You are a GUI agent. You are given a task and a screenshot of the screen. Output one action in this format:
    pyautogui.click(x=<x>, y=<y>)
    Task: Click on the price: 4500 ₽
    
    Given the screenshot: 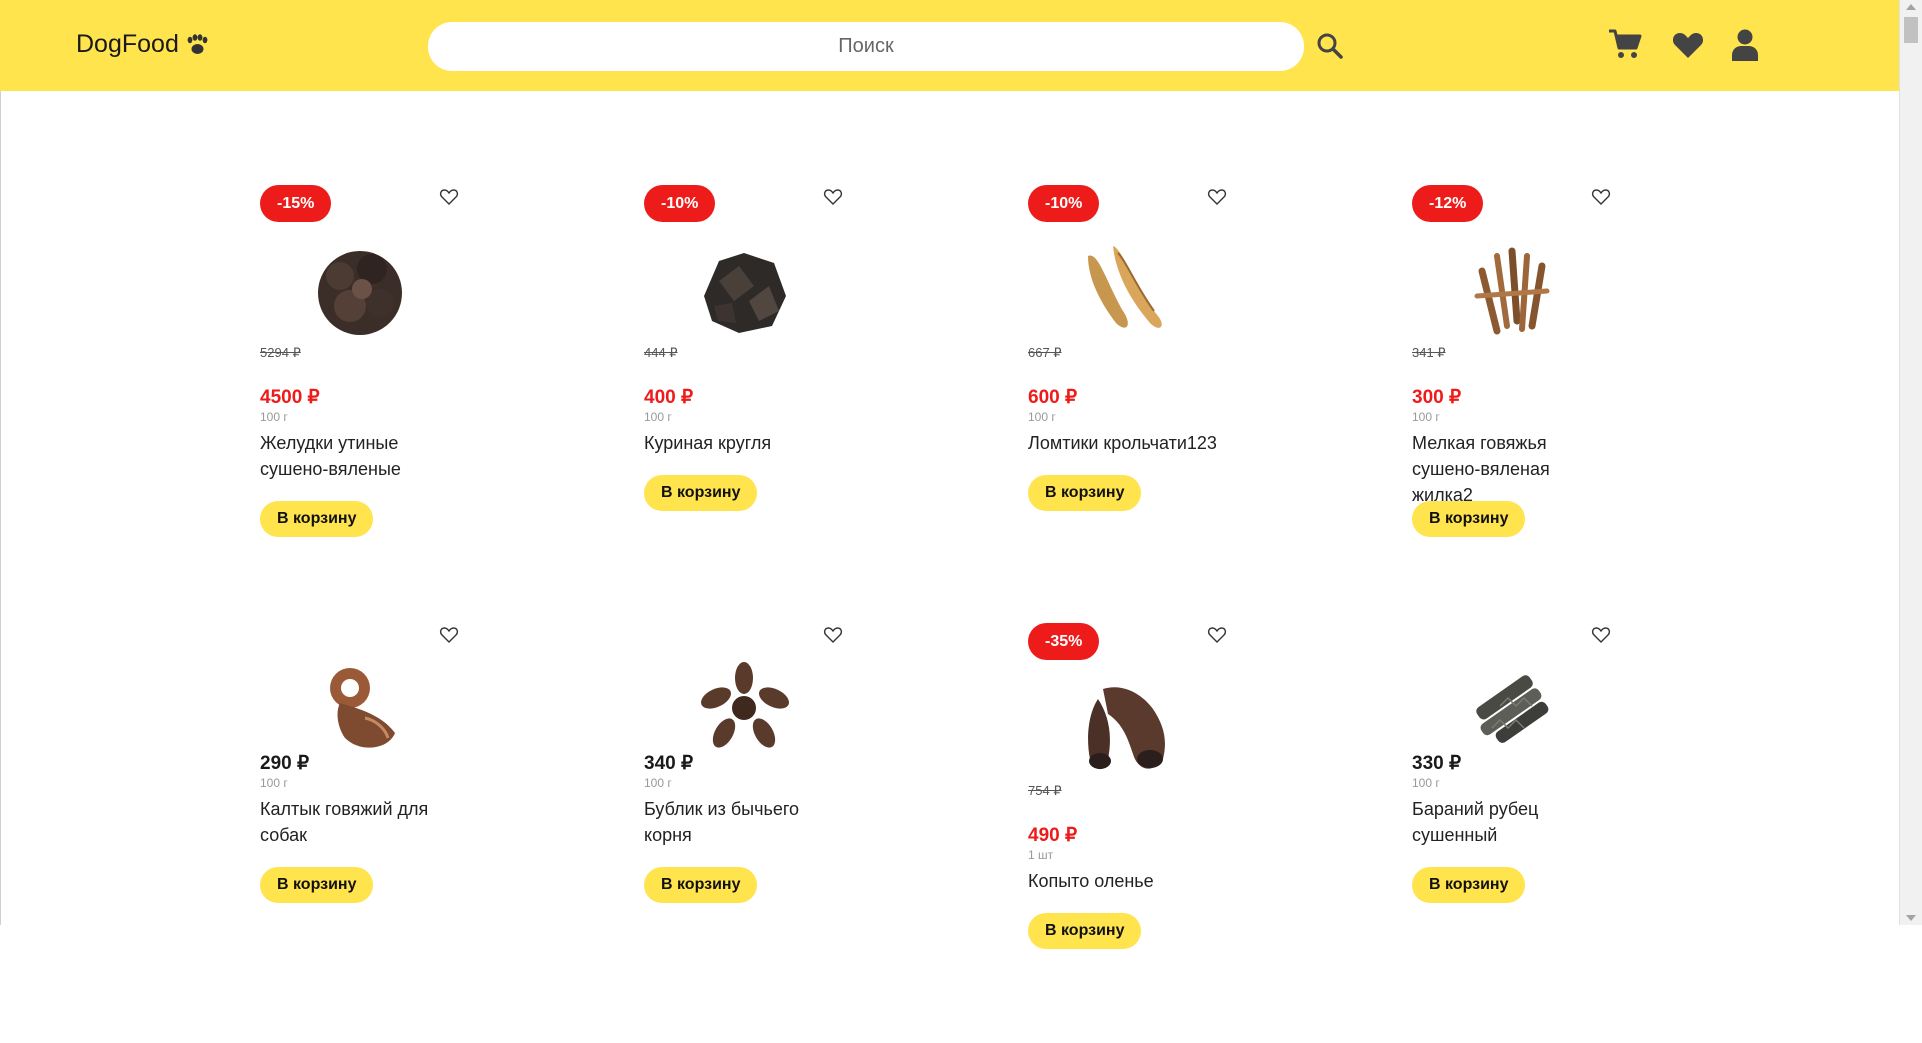 What is the action you would take?
    pyautogui.click(x=290, y=397)
    